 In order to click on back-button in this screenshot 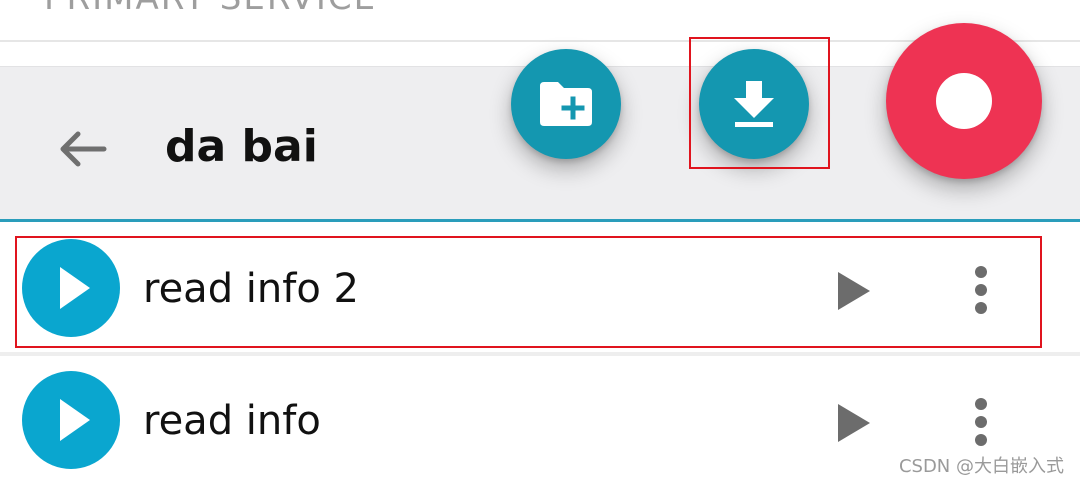, I will do `click(82, 149)`.